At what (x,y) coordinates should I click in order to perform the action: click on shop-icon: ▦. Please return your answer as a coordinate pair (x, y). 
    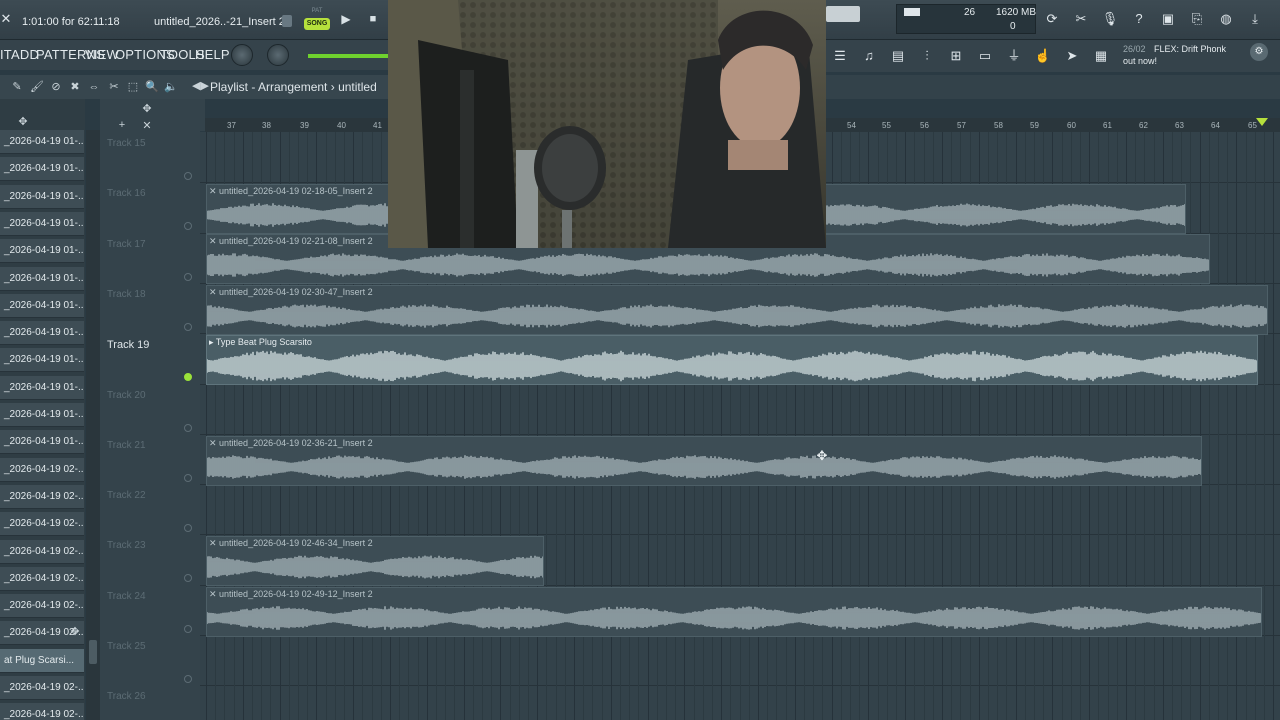
    Looking at the image, I should click on (1101, 56).